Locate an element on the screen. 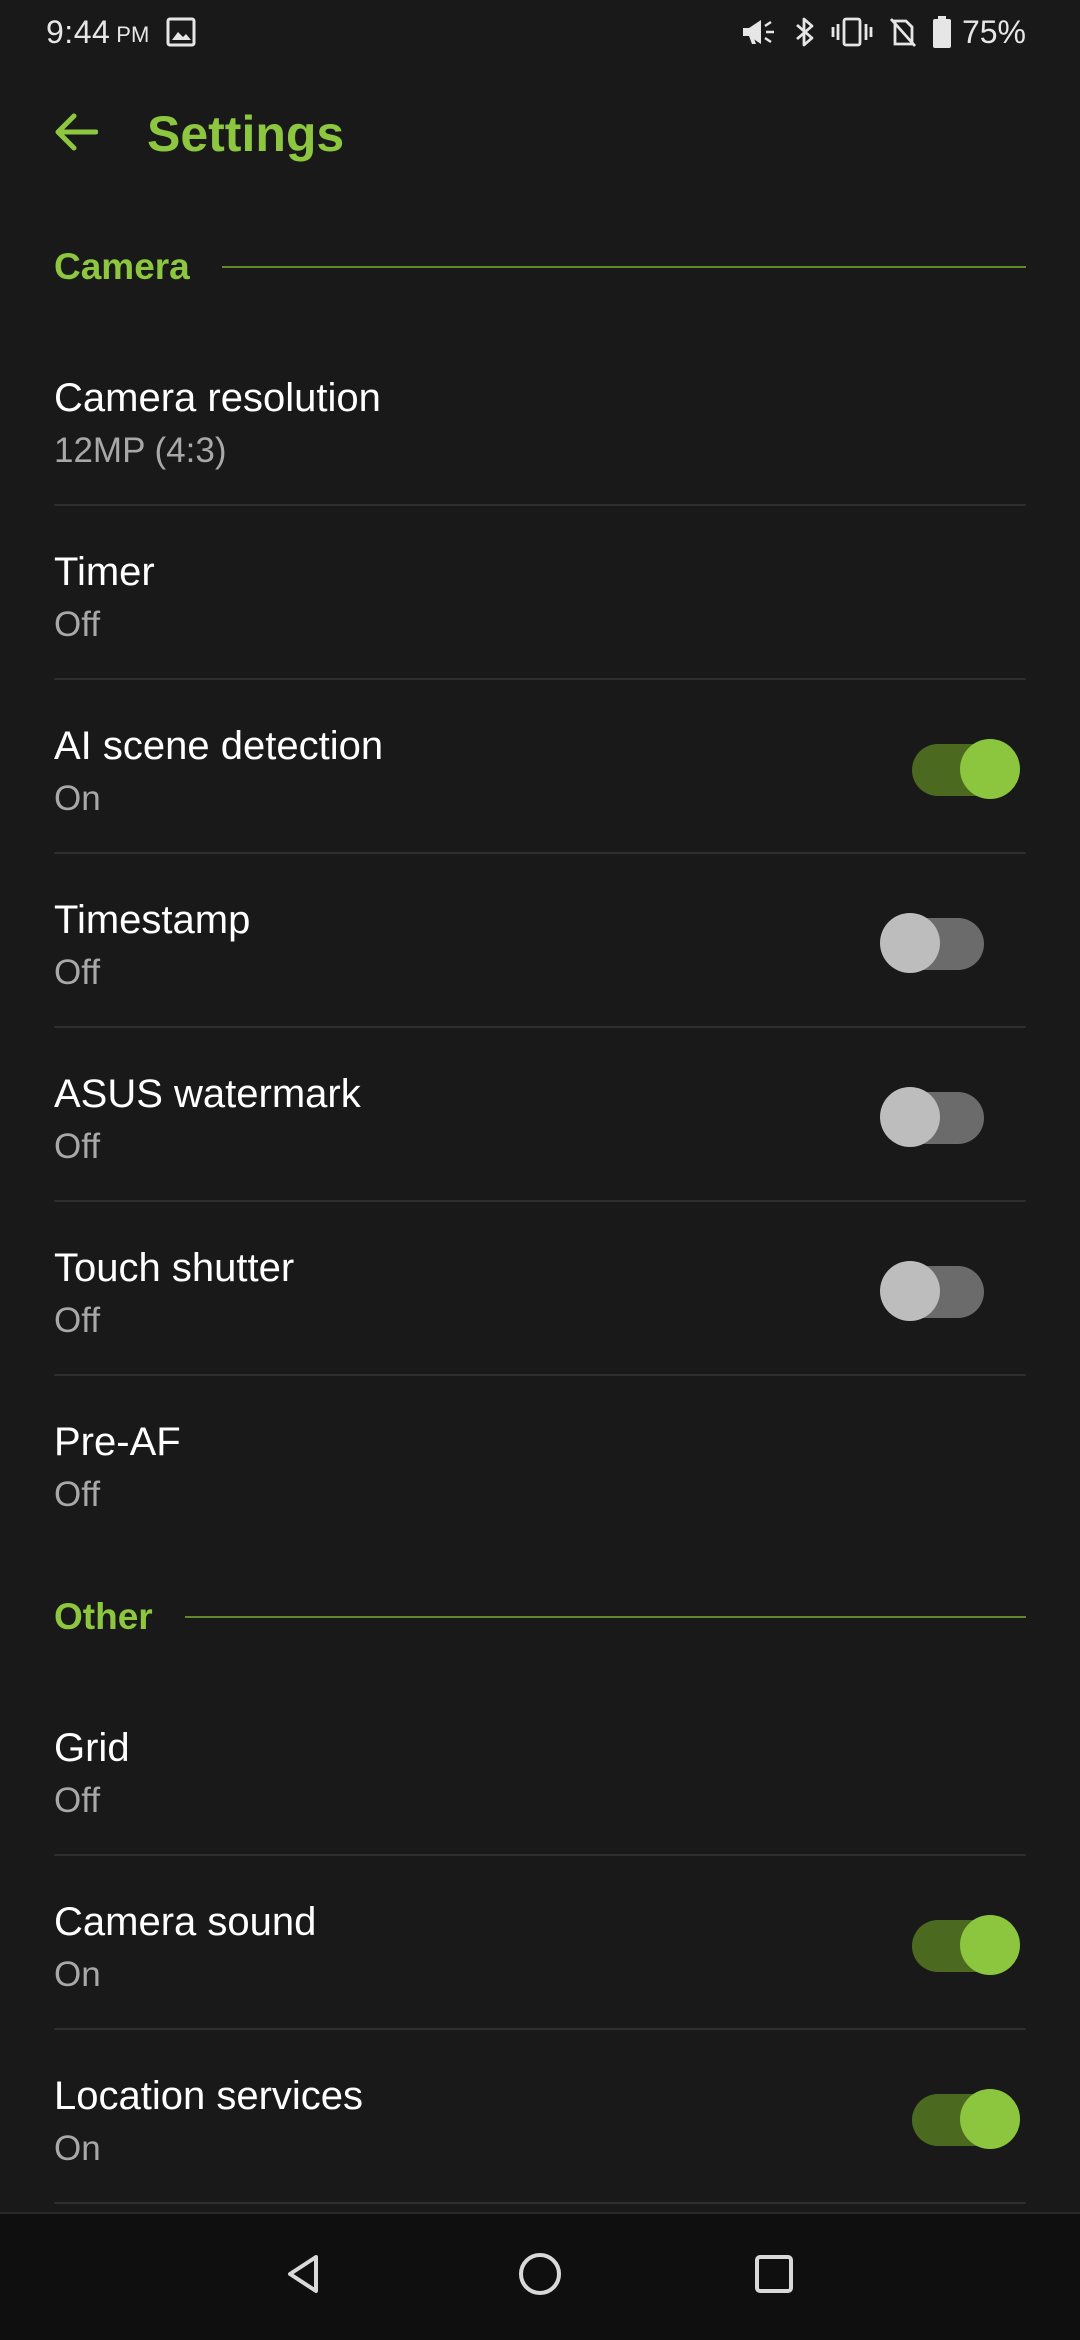  setting-title: ASUS watermark is located at coordinates (207, 1094).